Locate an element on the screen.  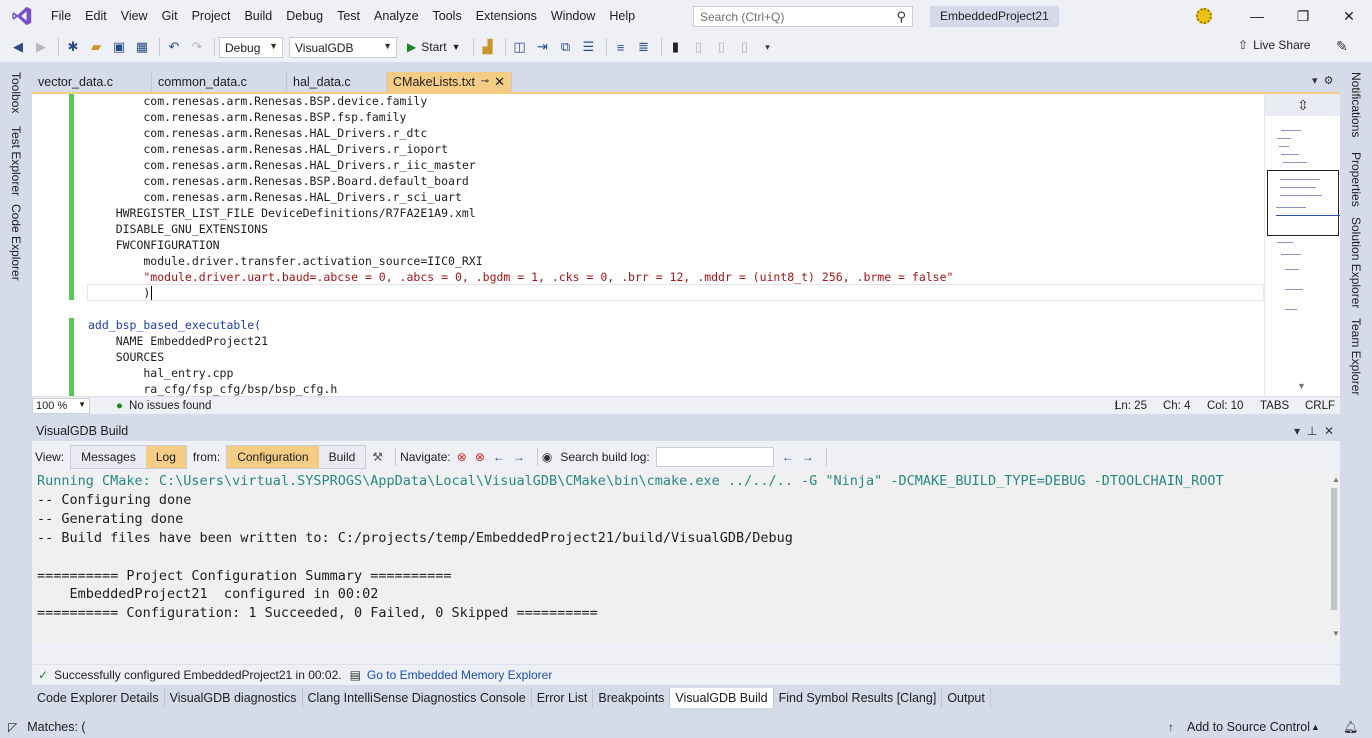
memory-explorer-link: ▤ Go to Embedded Memory Explorer is located at coordinates (451, 675).